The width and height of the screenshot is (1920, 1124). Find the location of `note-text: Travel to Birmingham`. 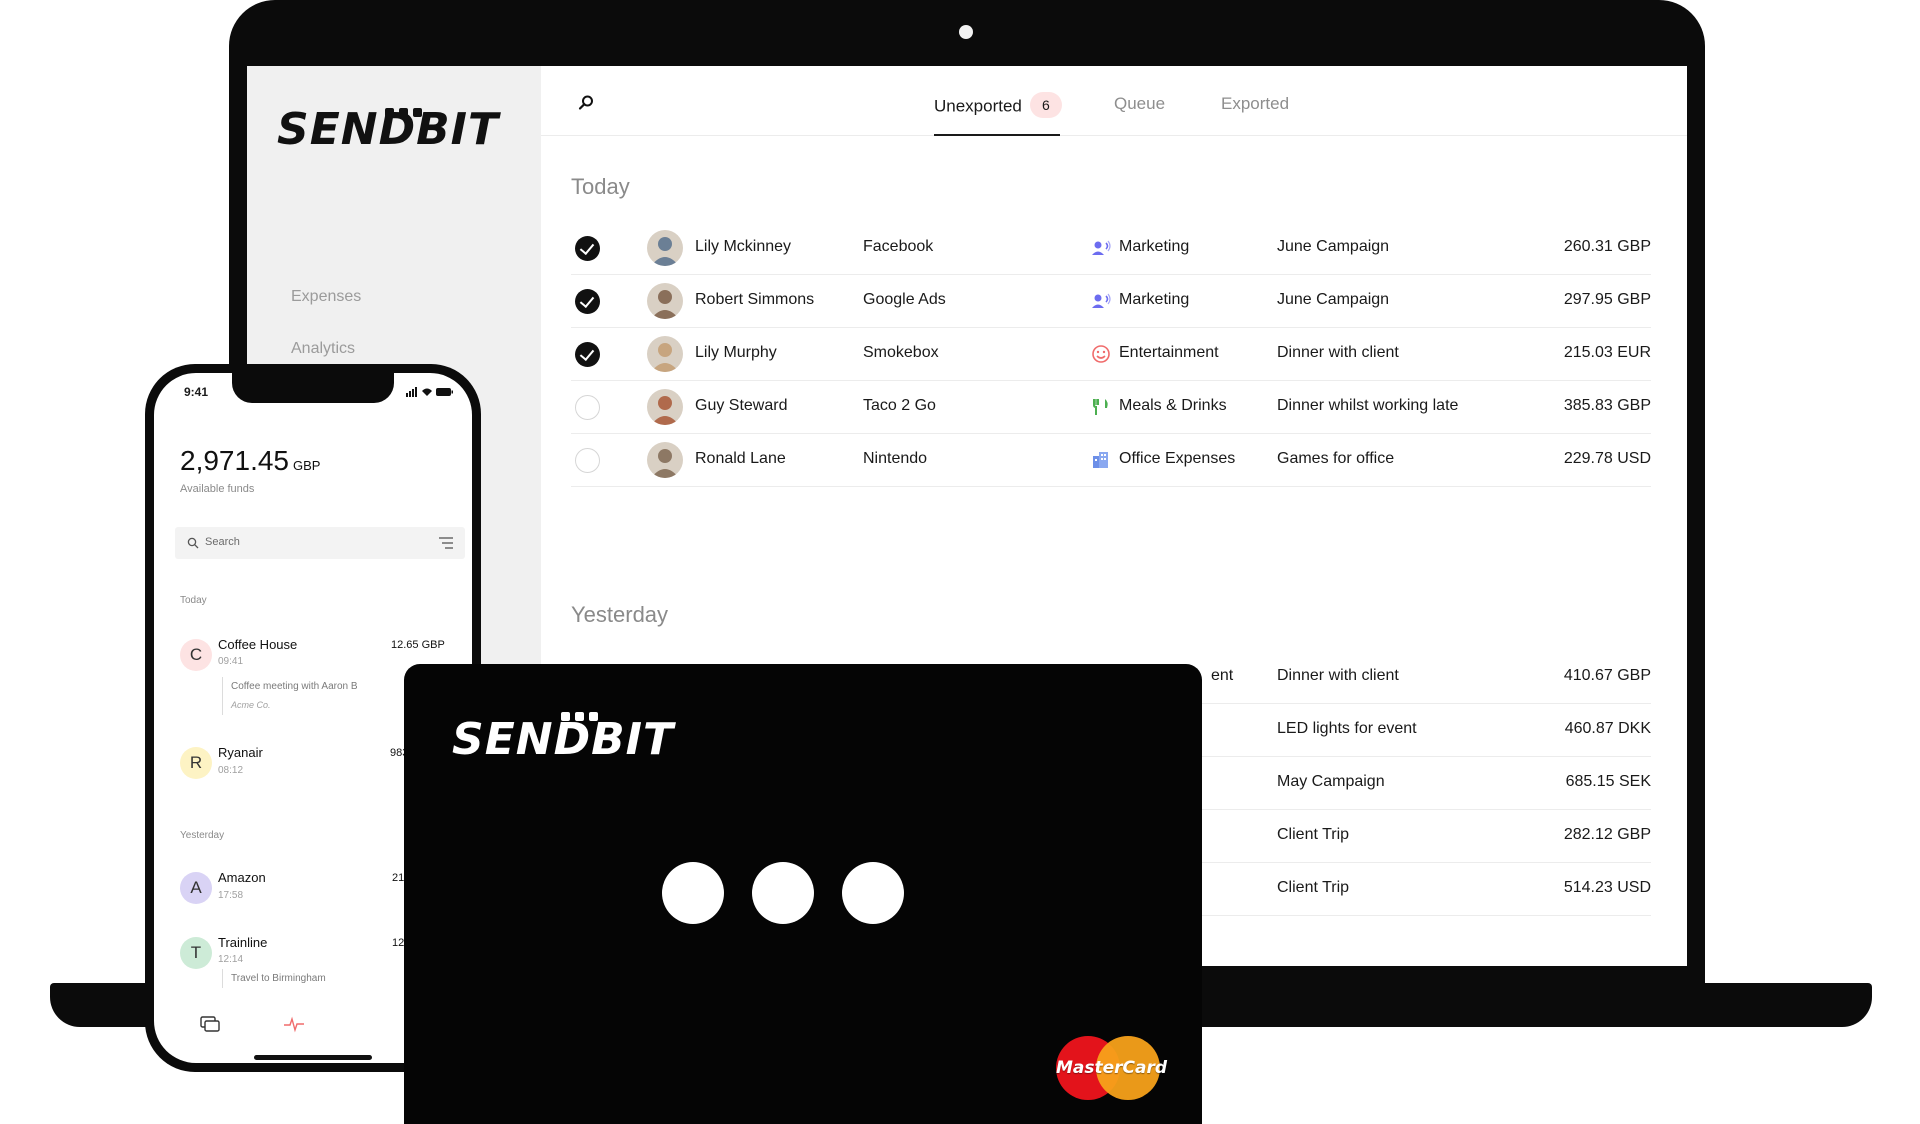

note-text: Travel to Birmingham is located at coordinates (278, 978).